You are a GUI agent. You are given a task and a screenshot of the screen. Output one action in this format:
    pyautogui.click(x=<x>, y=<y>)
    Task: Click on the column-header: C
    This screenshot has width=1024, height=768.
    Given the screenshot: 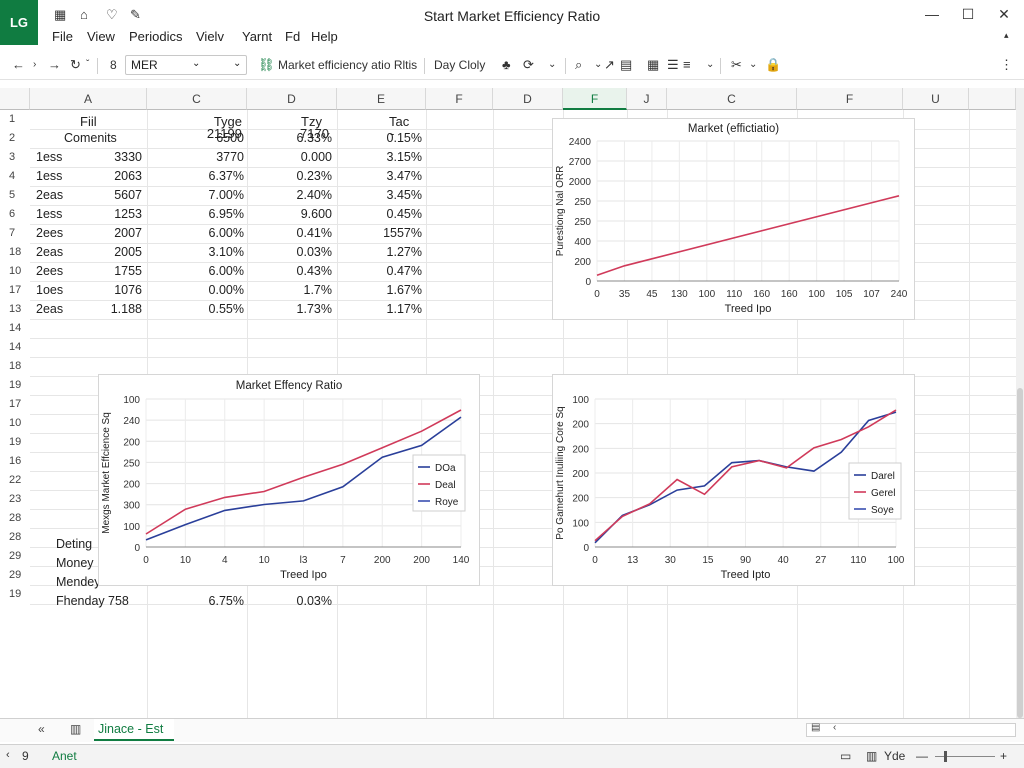 What is the action you would take?
    pyautogui.click(x=197, y=99)
    